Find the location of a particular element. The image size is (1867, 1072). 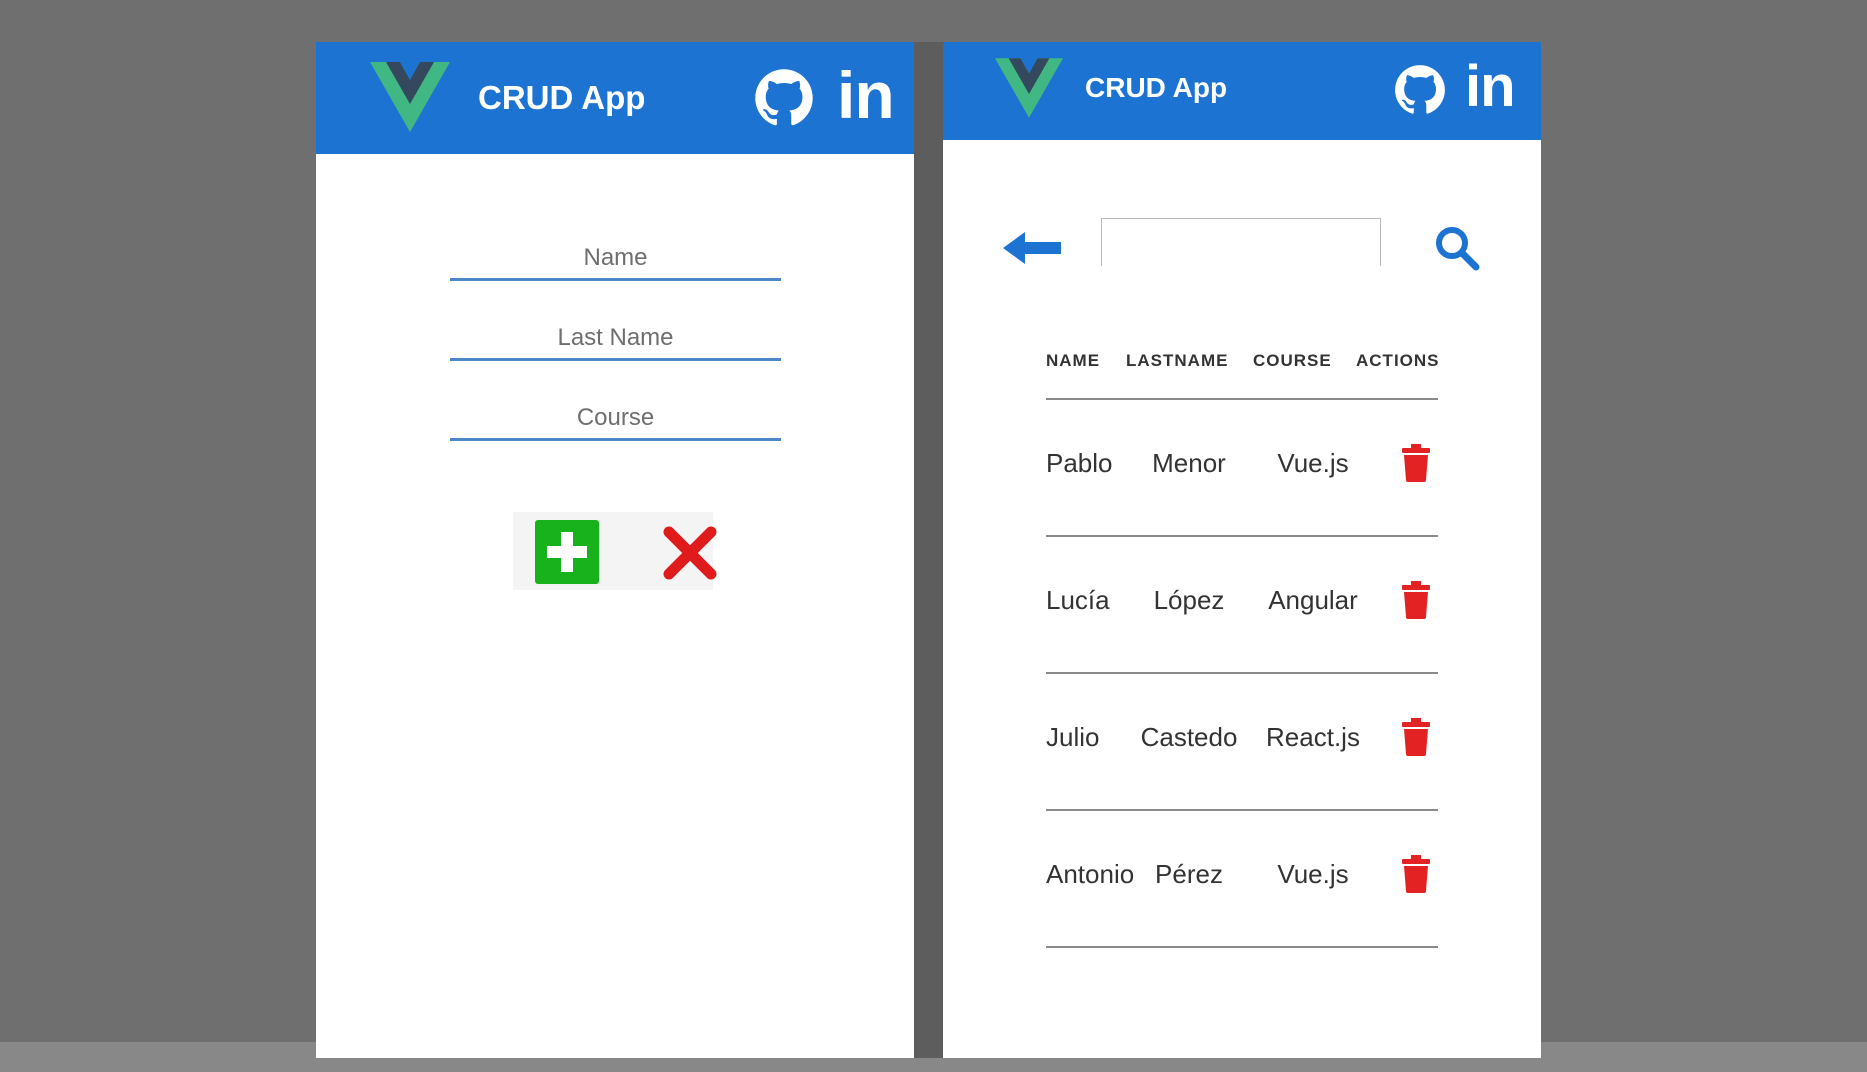

cell-name: Lucía is located at coordinates (1078, 600).